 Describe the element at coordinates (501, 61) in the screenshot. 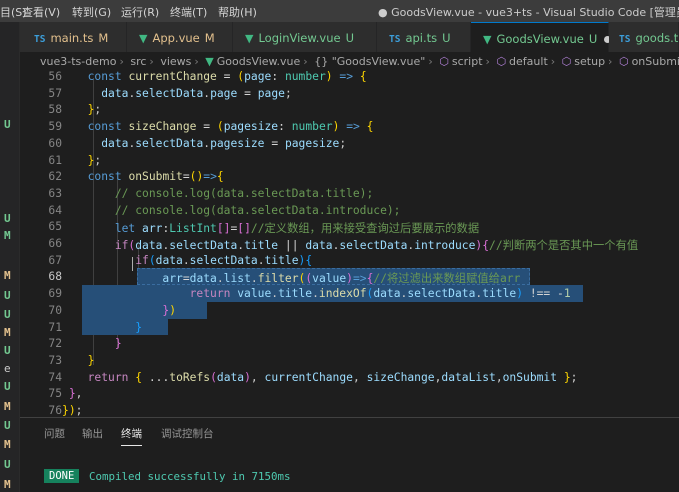

I see `symbol-variable-icon: ⬡` at that location.